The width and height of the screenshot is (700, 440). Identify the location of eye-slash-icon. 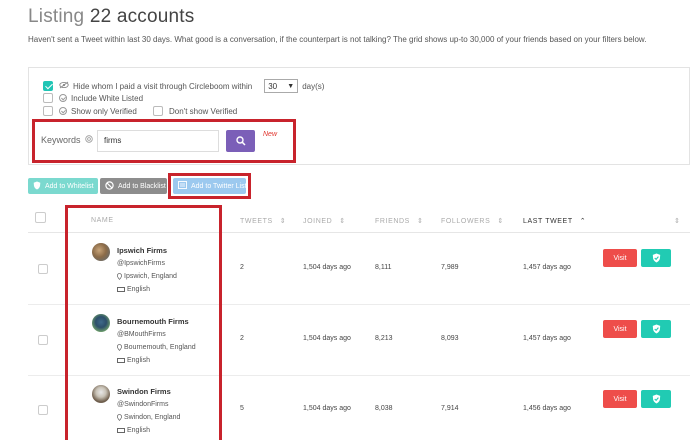
(64, 86).